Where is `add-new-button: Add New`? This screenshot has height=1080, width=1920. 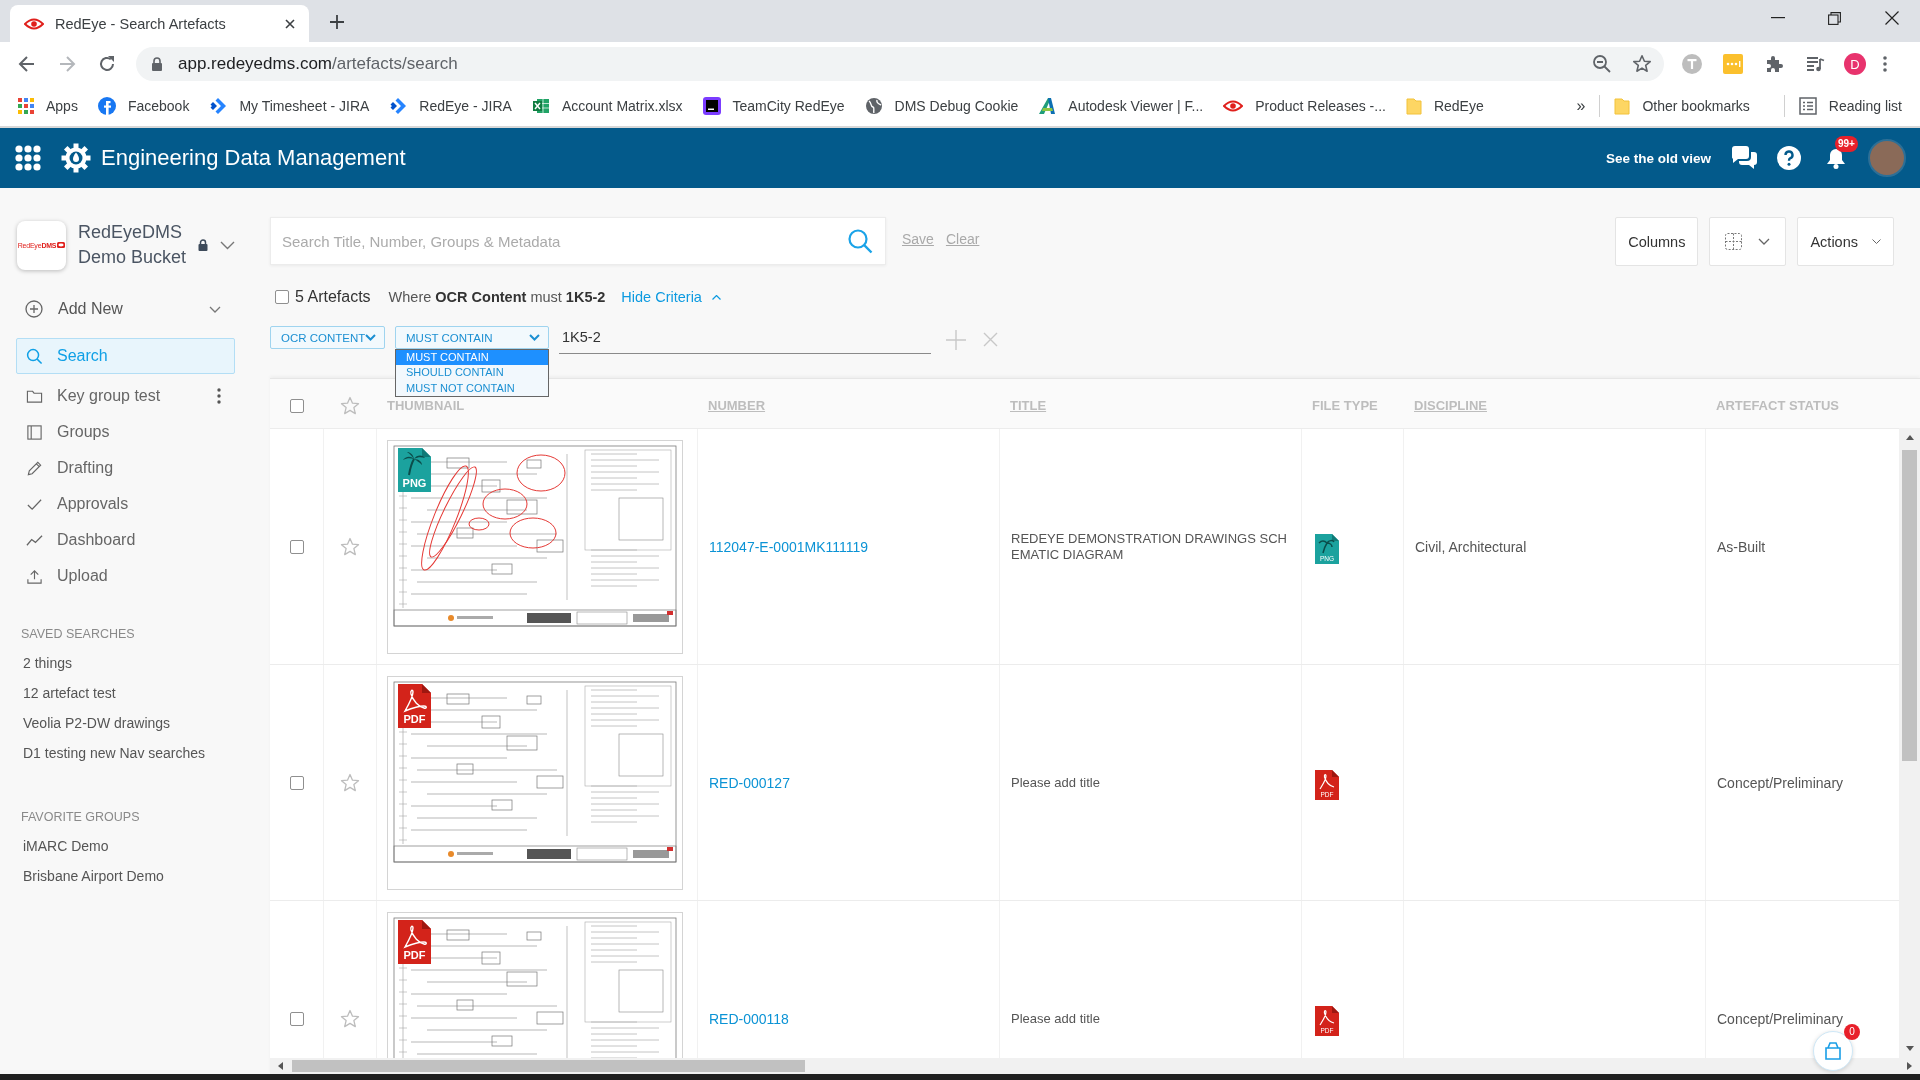
add-new-button: Add New is located at coordinates (127, 309).